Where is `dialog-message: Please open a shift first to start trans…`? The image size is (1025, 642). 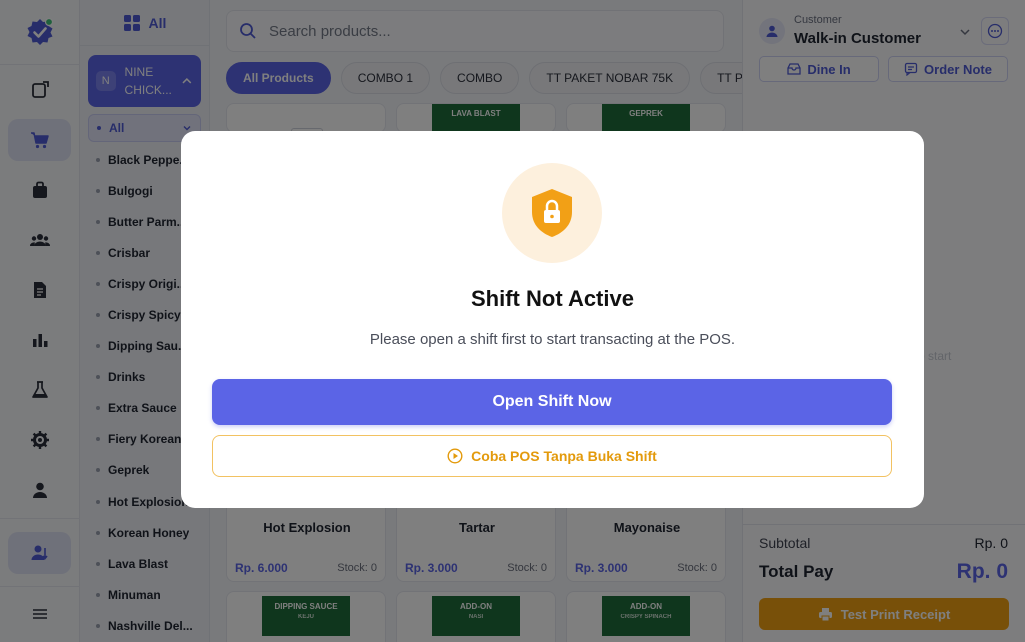 dialog-message: Please open a shift first to start trans… is located at coordinates (552, 339).